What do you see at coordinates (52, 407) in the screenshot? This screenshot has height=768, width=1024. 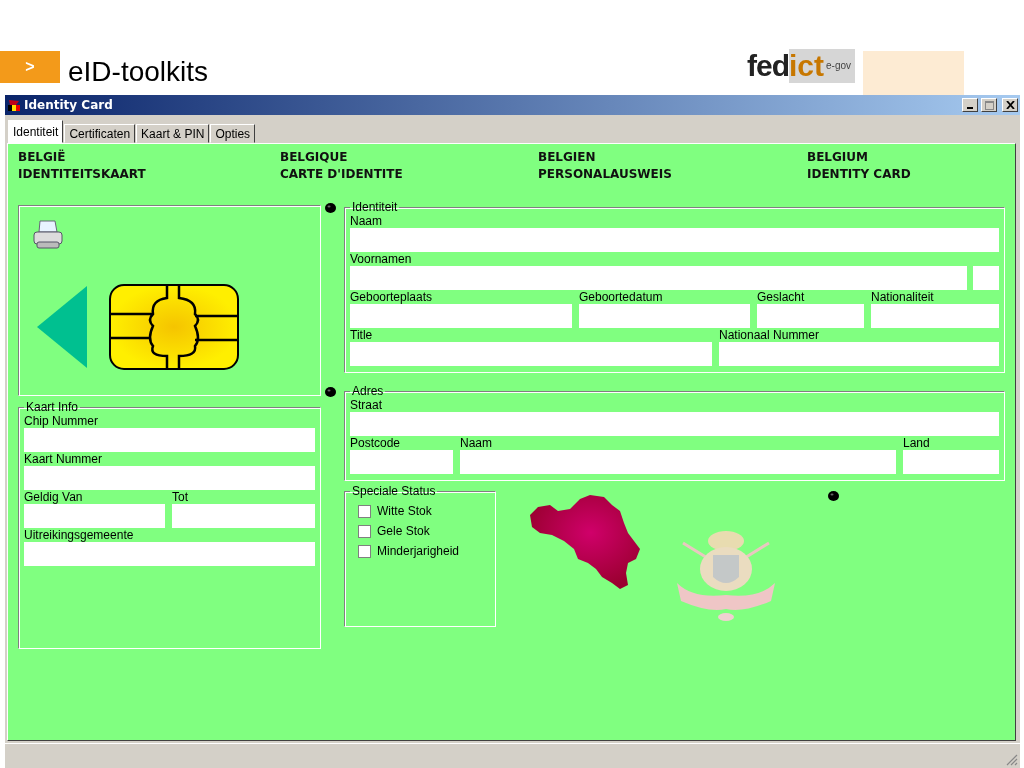 I see `group-title: Kaart Info` at bounding box center [52, 407].